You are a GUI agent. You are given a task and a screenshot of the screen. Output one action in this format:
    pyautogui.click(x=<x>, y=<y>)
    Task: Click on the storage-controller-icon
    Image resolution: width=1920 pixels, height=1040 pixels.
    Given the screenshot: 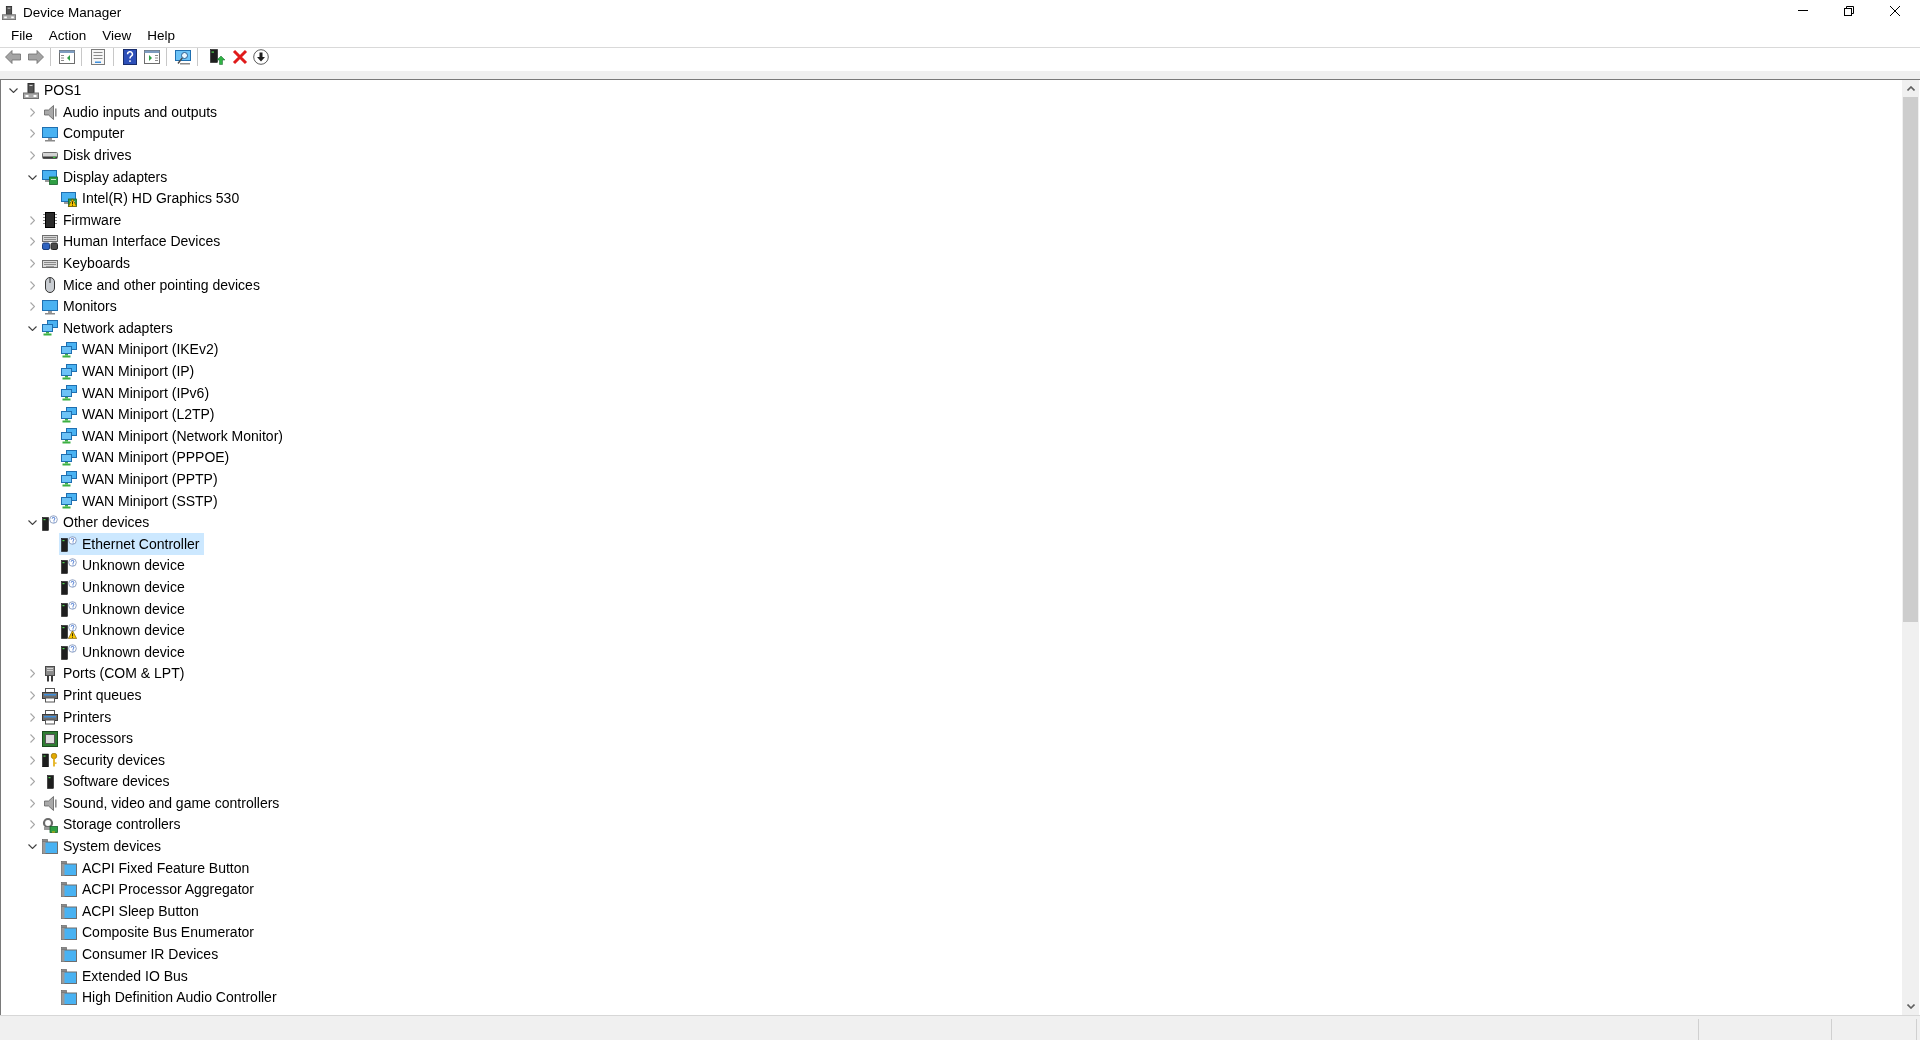 What is the action you would take?
    pyautogui.click(x=50, y=825)
    